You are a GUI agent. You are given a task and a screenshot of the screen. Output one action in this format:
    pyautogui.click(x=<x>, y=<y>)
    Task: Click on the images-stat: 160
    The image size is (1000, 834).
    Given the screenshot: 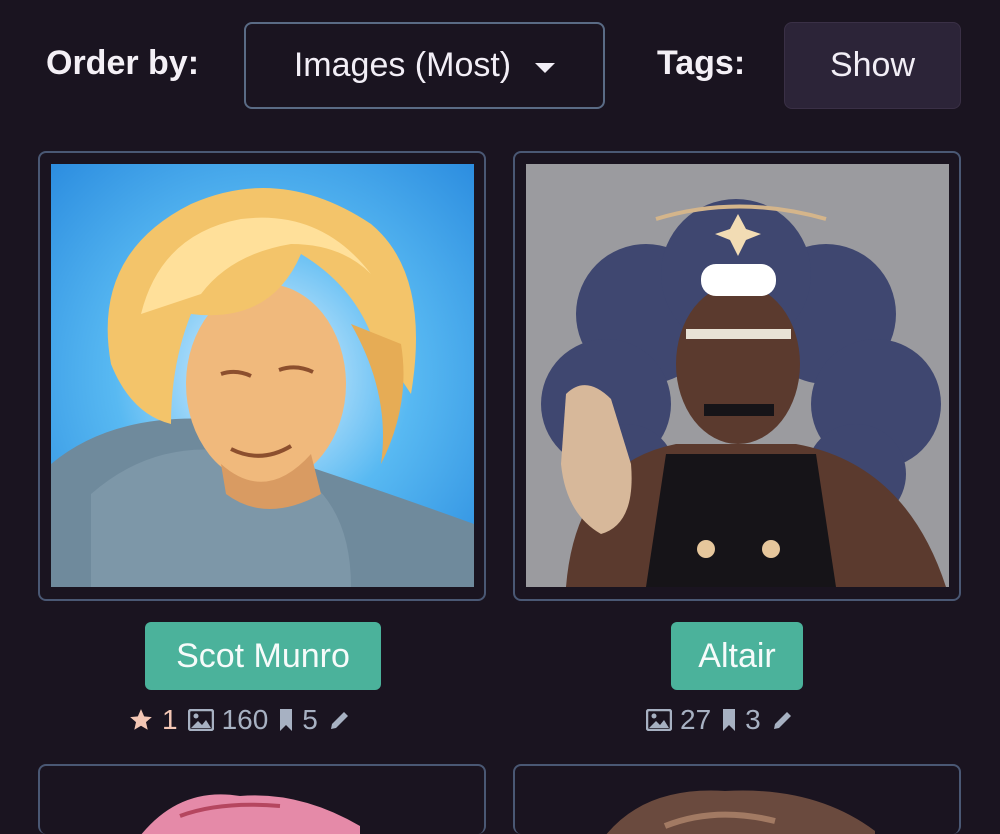 What is the action you would take?
    pyautogui.click(x=228, y=720)
    